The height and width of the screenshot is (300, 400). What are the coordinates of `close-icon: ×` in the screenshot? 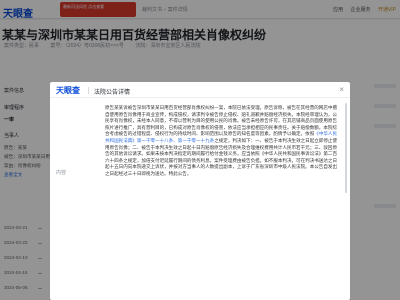 It's located at (341, 89).